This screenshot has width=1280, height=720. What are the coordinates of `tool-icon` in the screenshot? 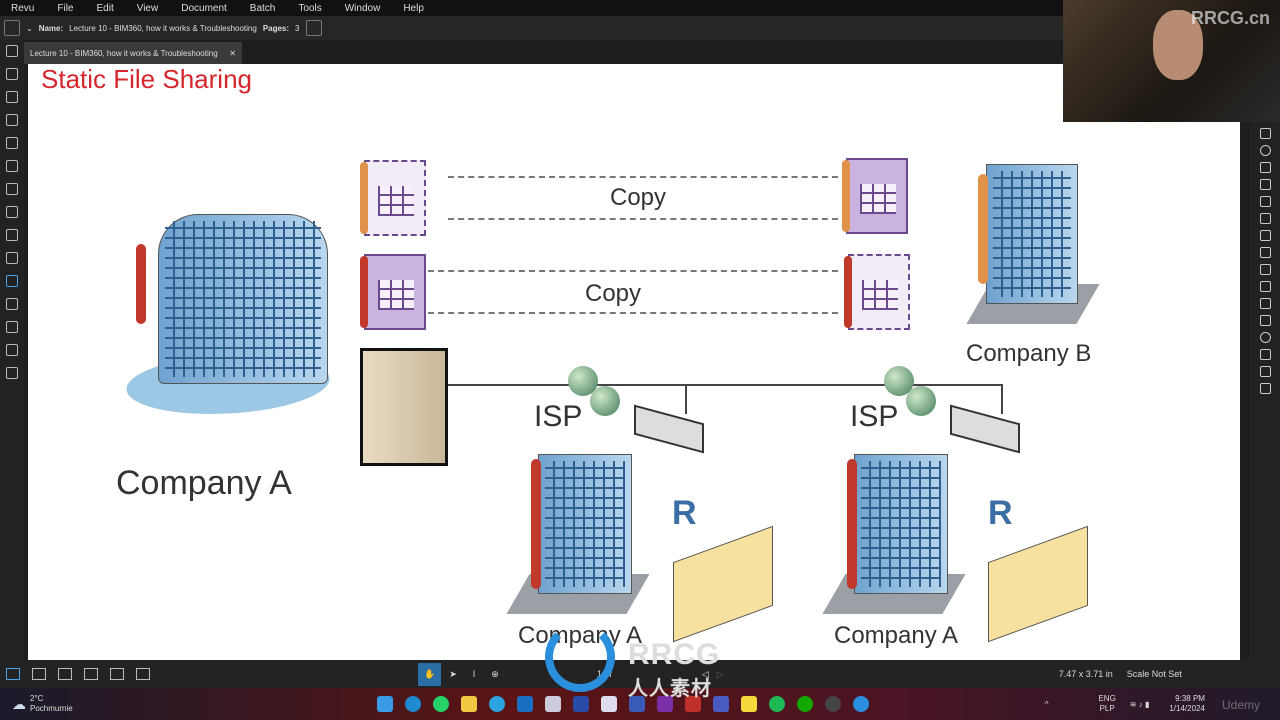 It's located at (1265, 133).